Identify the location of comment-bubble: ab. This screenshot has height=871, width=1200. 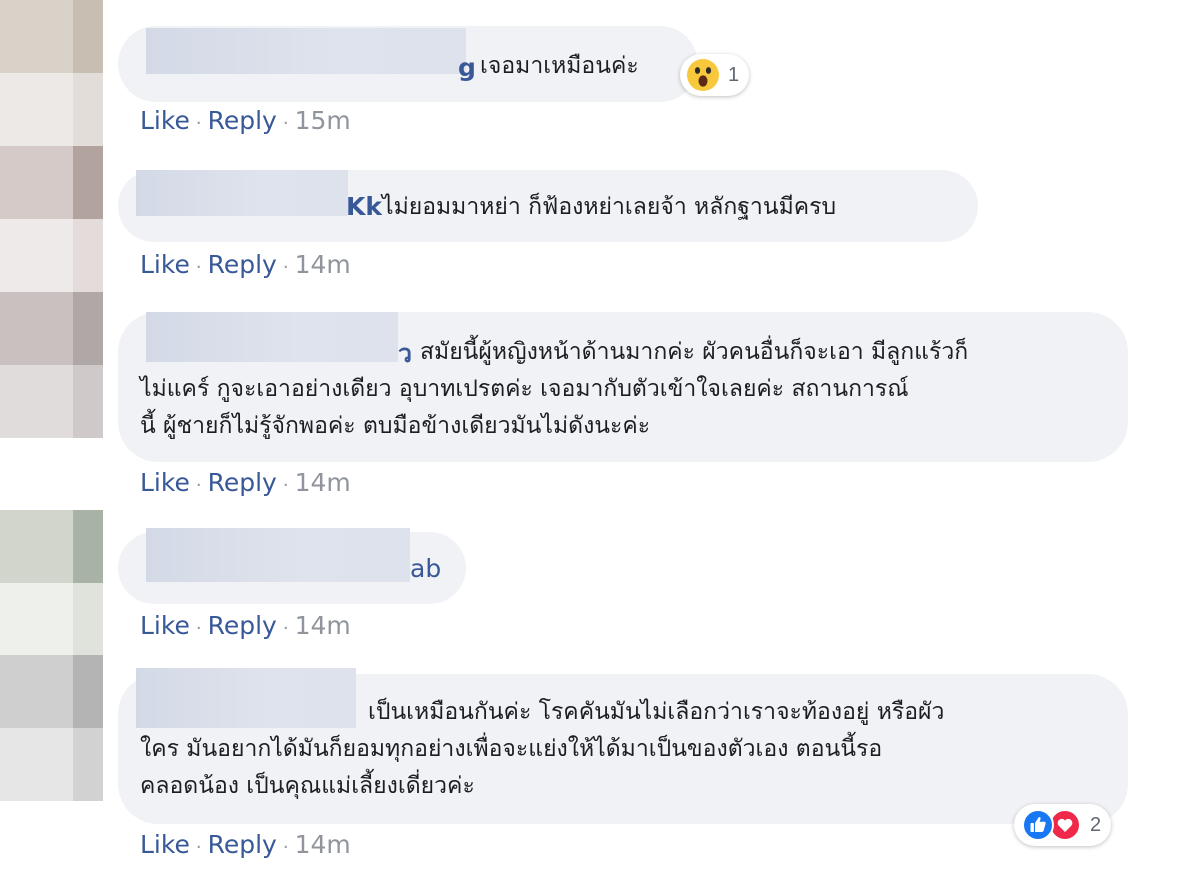
(292, 566).